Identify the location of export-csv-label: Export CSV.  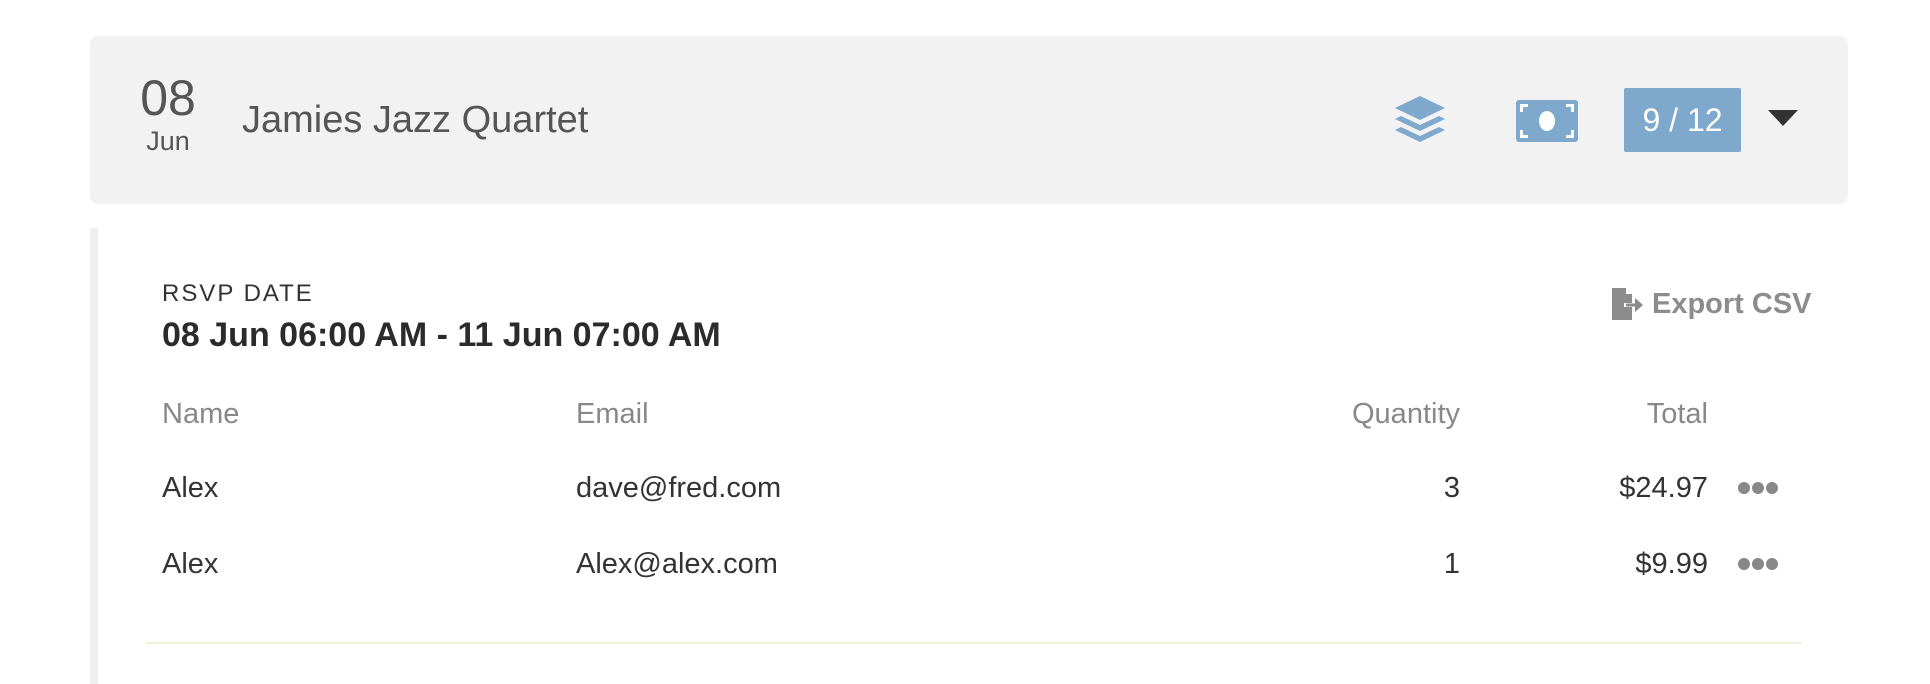
(1732, 303).